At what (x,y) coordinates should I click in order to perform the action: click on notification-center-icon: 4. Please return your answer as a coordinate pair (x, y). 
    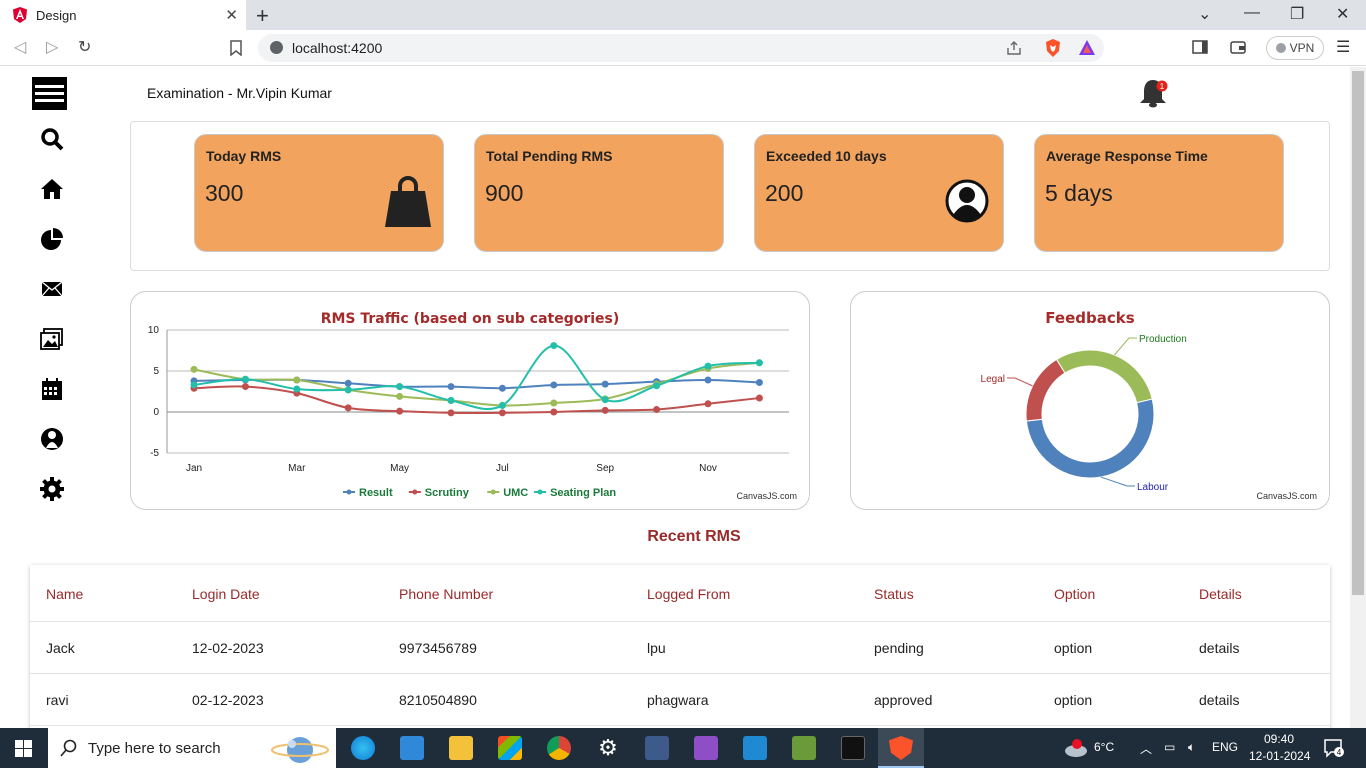
    Looking at the image, I should click on (1334, 748).